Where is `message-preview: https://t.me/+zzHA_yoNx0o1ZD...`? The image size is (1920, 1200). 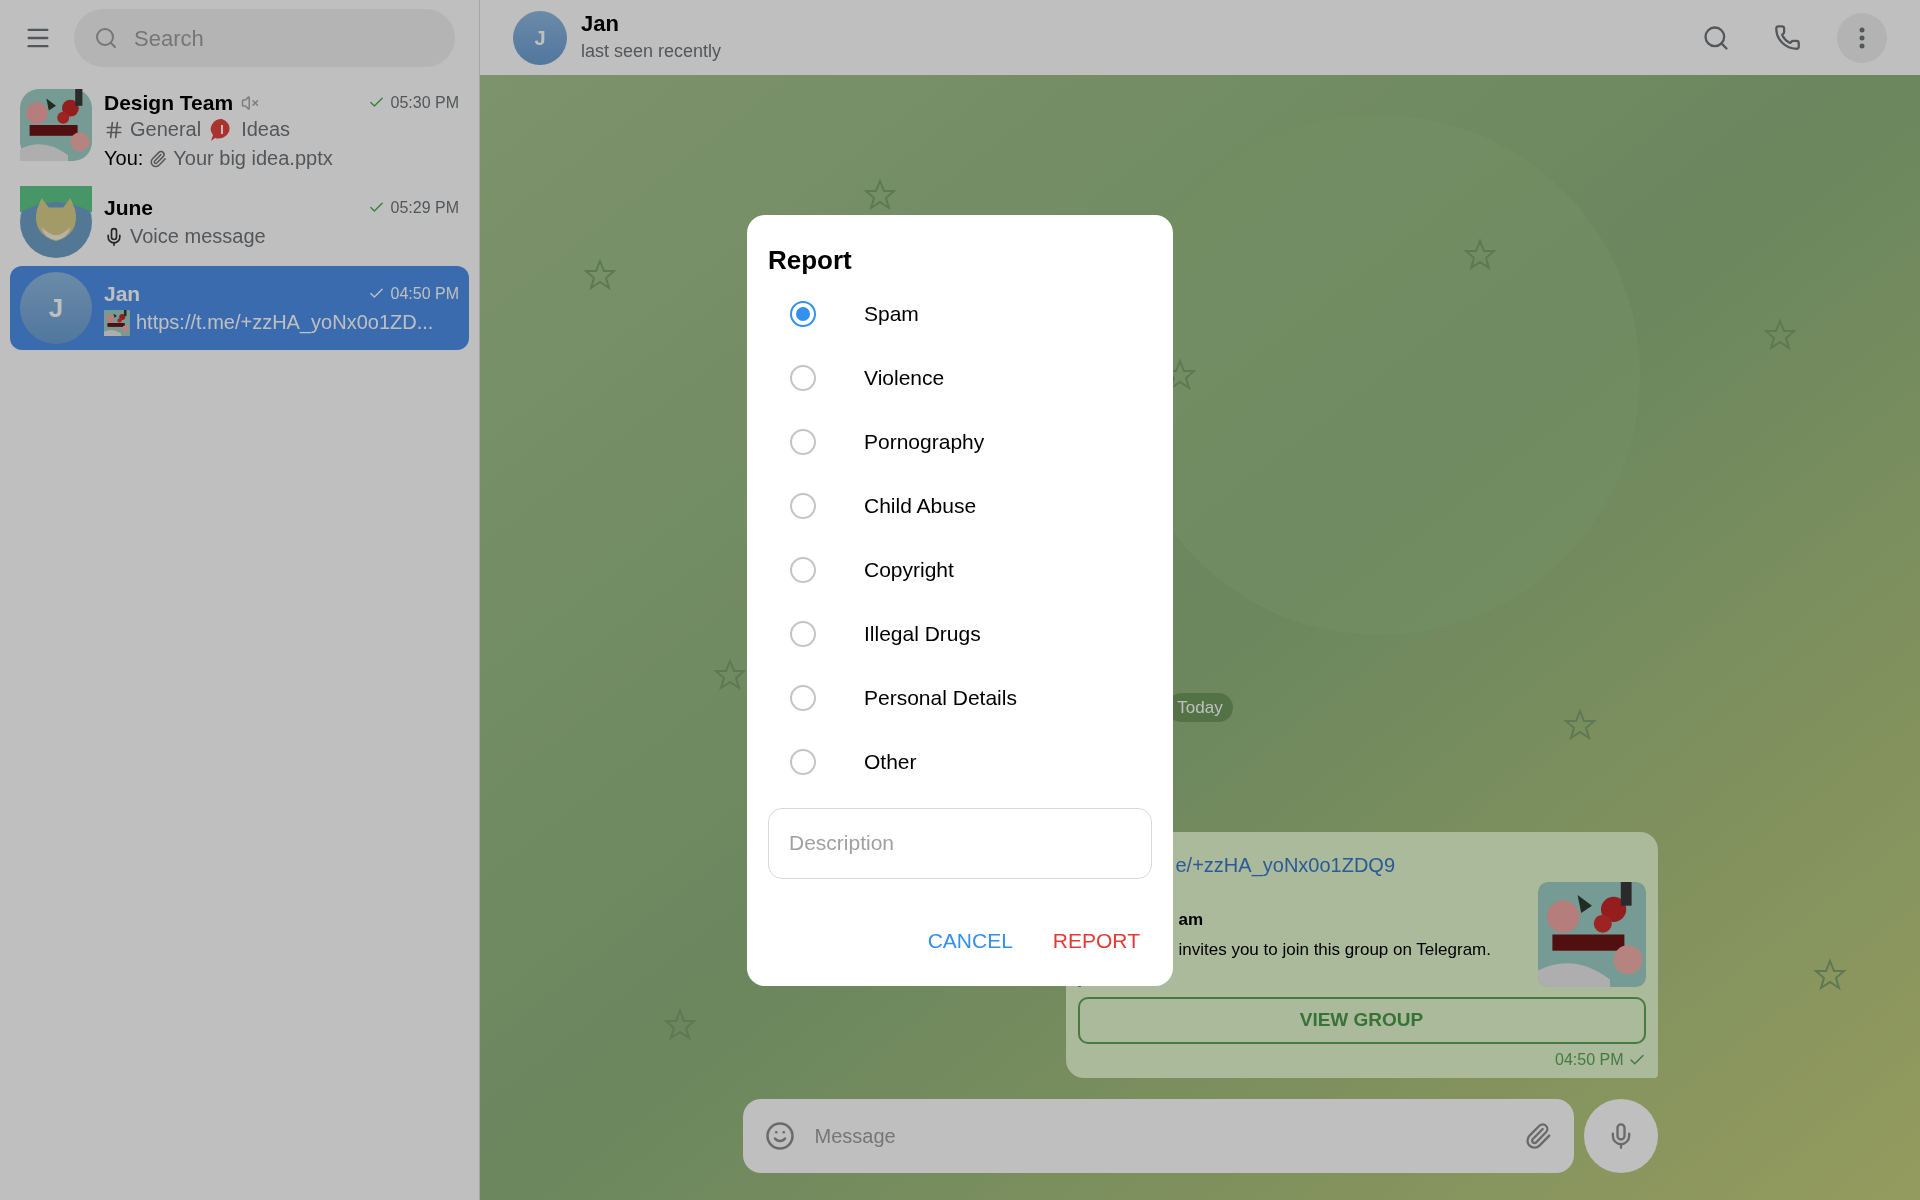 message-preview: https://t.me/+zzHA_yoNx0o1ZD... is located at coordinates (285, 323).